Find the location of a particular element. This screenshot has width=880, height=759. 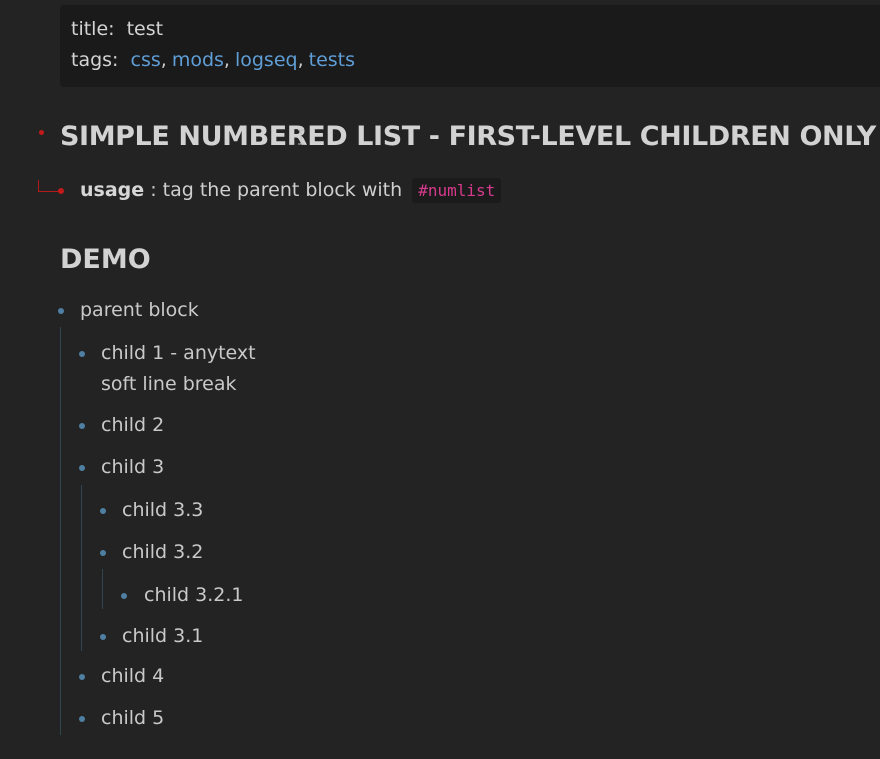

child-connector-line is located at coordinates (48, 186).